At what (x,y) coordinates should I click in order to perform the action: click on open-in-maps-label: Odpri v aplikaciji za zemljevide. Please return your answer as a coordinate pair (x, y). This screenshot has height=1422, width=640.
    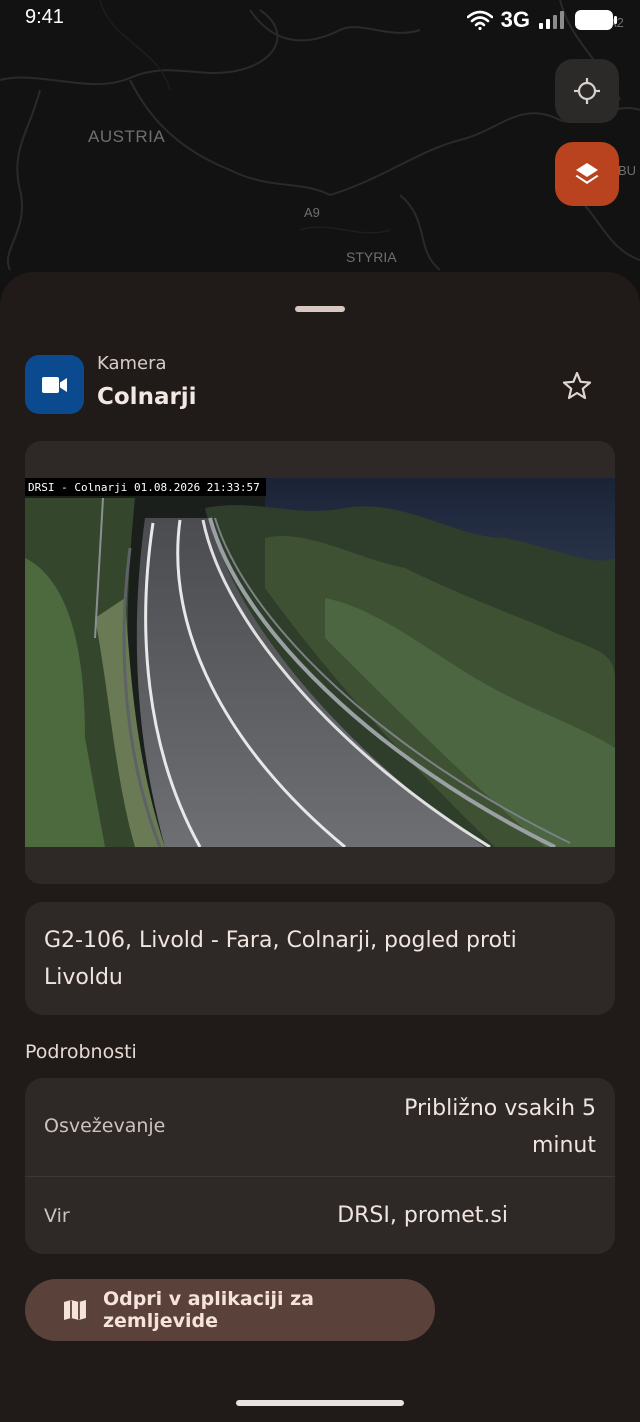
    Looking at the image, I should click on (208, 1310).